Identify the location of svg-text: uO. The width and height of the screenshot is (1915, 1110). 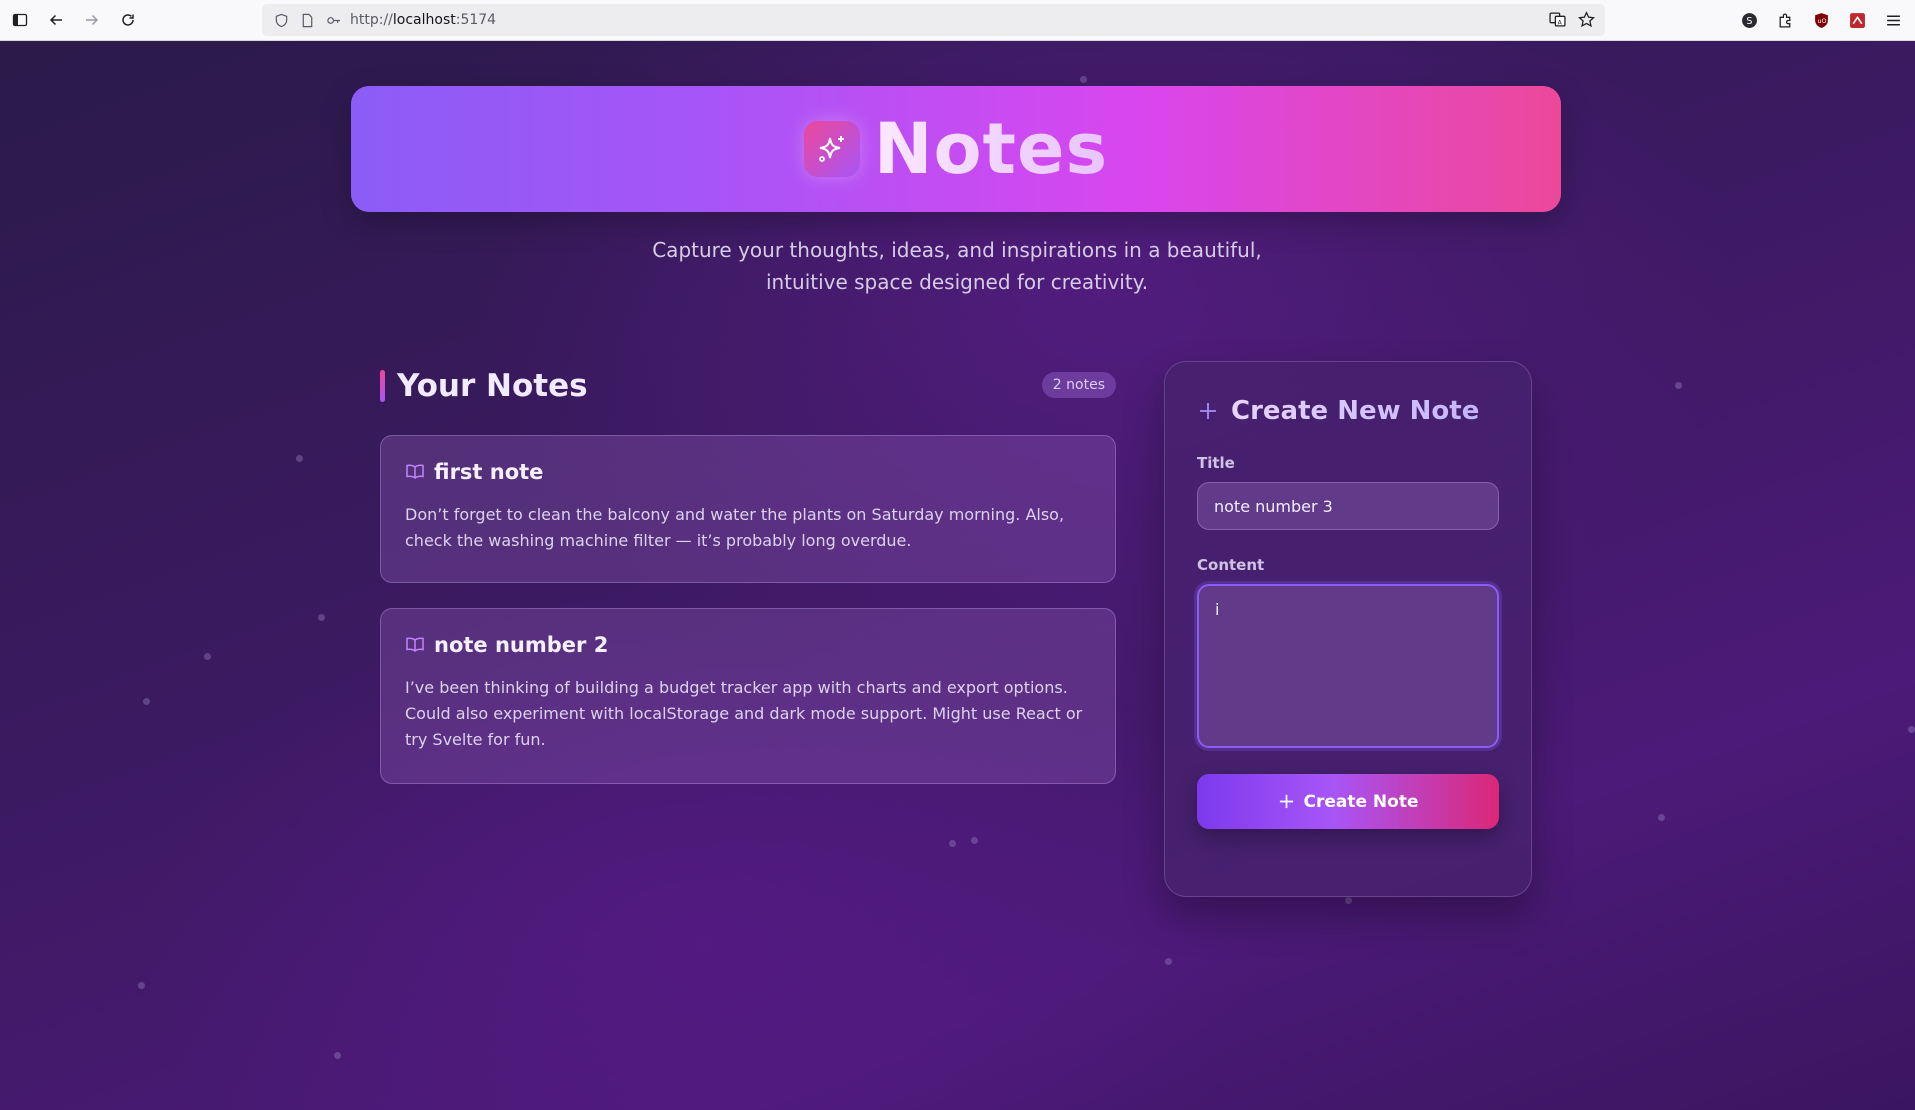
(1821, 21).